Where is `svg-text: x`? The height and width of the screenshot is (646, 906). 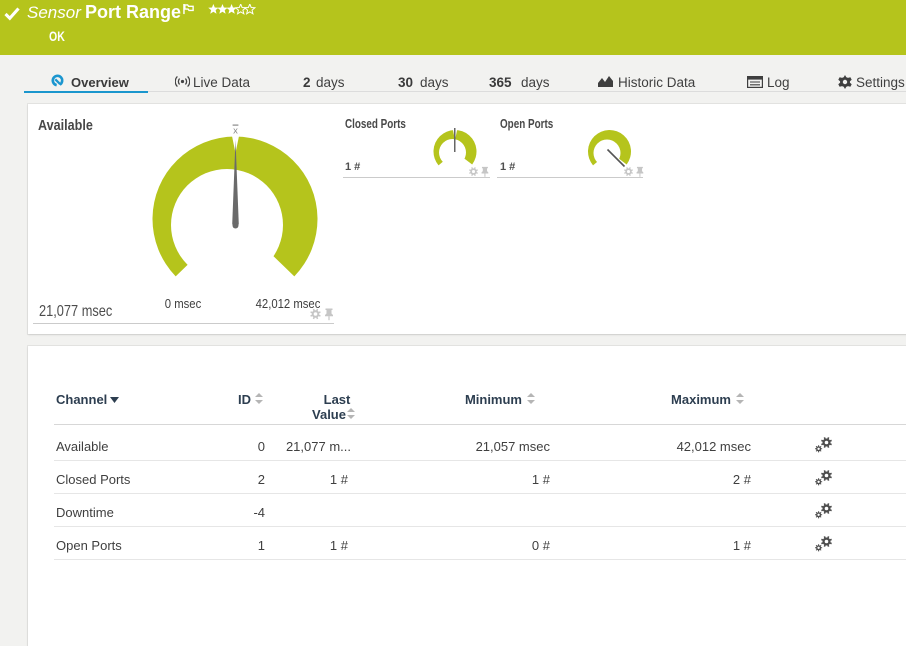
svg-text: x is located at coordinates (235, 130).